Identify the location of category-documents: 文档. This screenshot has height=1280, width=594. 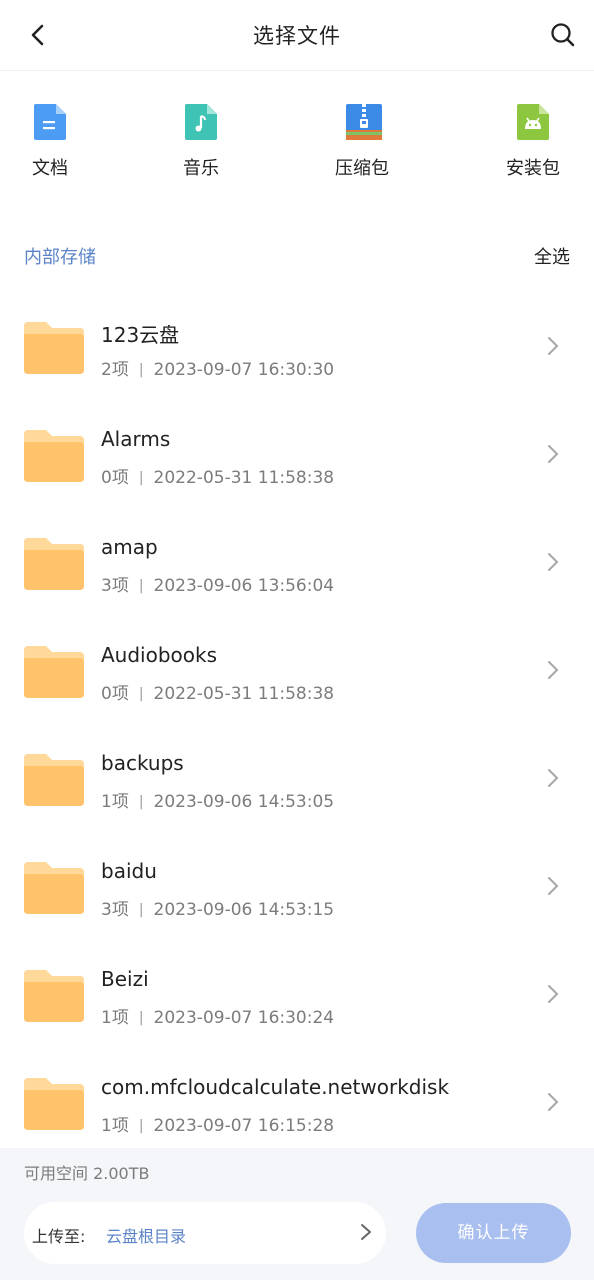
(50, 138).